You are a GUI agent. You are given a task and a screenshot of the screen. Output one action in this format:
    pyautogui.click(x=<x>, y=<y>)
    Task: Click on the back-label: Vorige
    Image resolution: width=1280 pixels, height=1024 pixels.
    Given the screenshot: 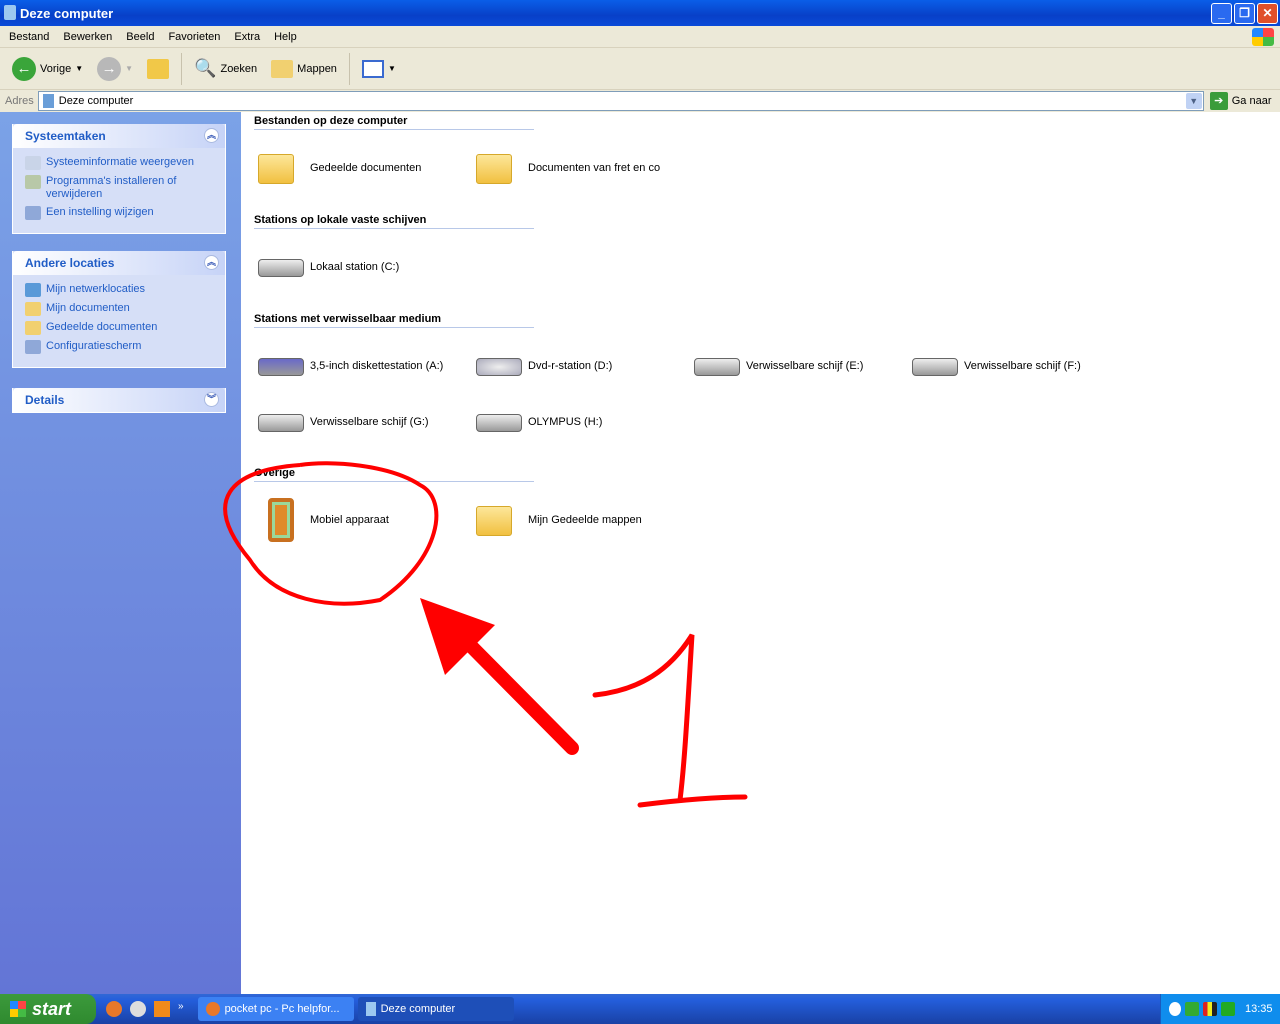 What is the action you would take?
    pyautogui.click(x=56, y=68)
    